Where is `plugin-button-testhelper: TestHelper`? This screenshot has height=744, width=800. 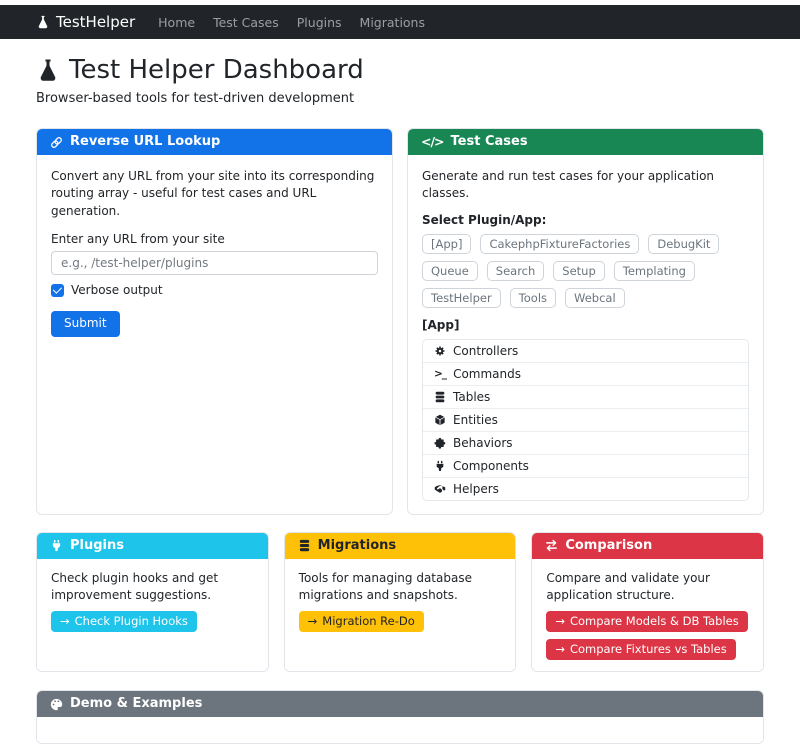
plugin-button-testhelper: TestHelper is located at coordinates (461, 297).